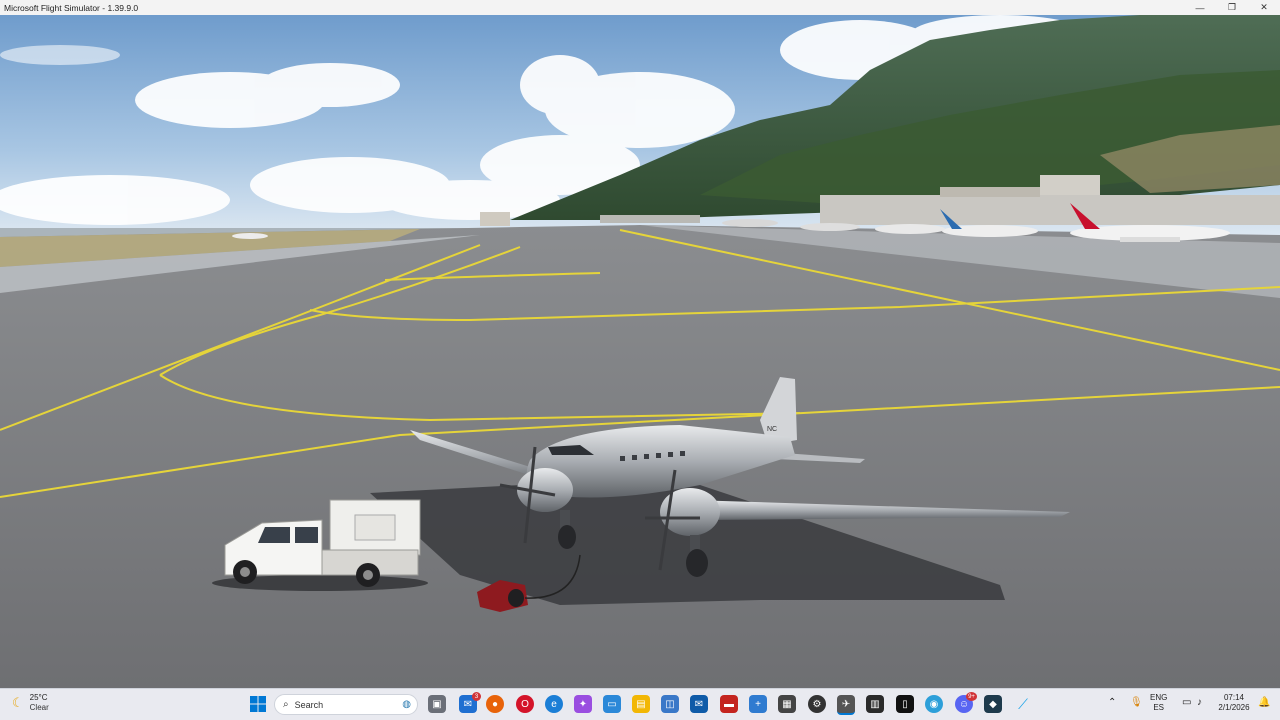 This screenshot has width=1280, height=720. I want to click on minimize-button: —, so click(1200, 7).